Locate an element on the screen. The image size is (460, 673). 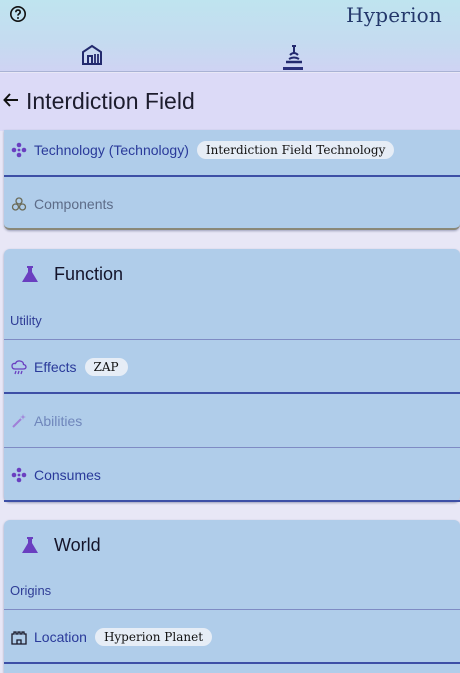
tab-home is located at coordinates (92, 55).